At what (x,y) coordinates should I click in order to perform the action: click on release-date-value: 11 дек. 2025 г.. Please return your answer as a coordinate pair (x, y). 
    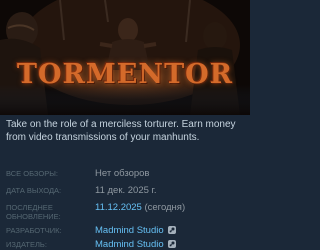
    Looking at the image, I should click on (126, 190).